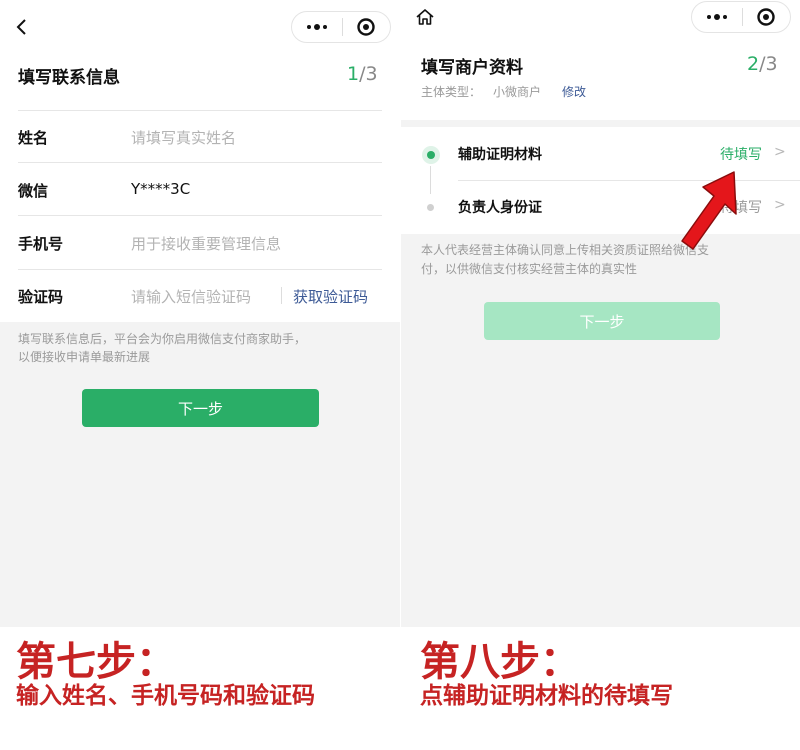 The width and height of the screenshot is (800, 750). What do you see at coordinates (22, 27) in the screenshot?
I see `back-chevron-icon` at bounding box center [22, 27].